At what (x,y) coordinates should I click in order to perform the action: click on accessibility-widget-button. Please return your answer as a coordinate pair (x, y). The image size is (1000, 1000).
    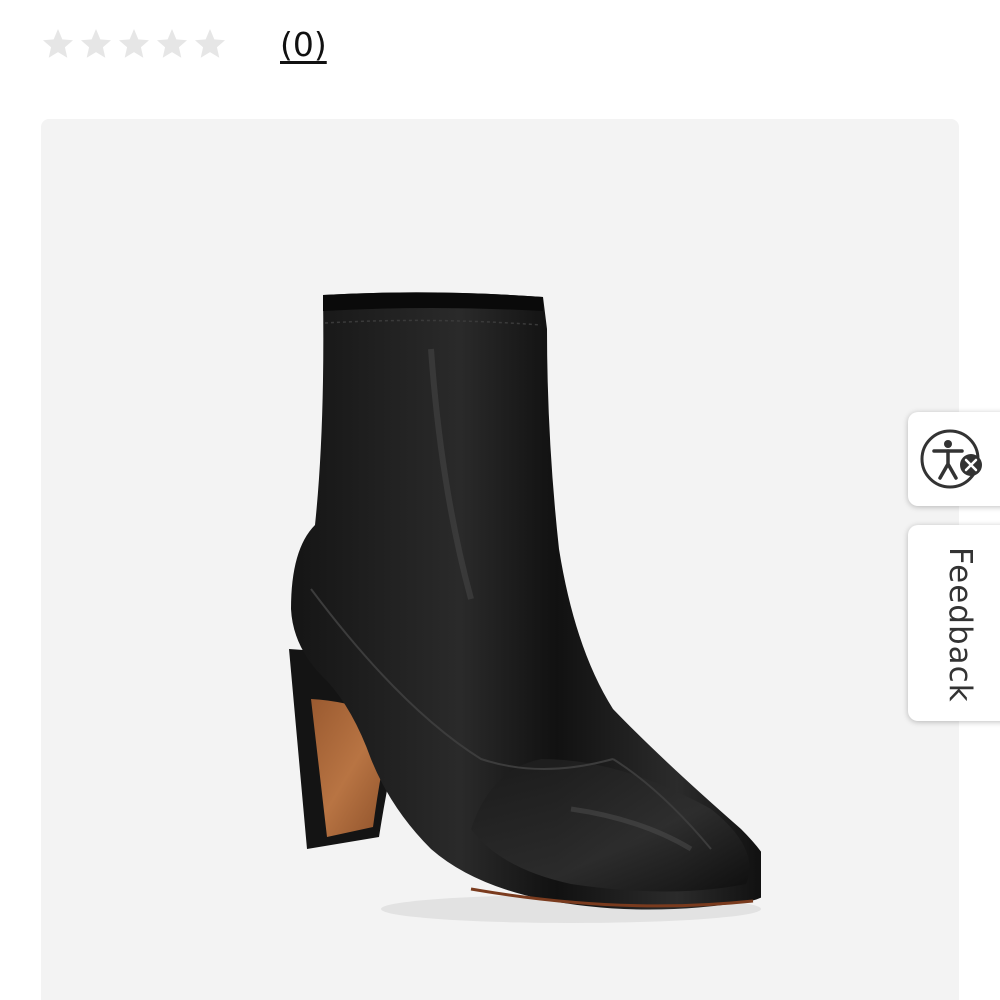
    Looking at the image, I should click on (954, 459).